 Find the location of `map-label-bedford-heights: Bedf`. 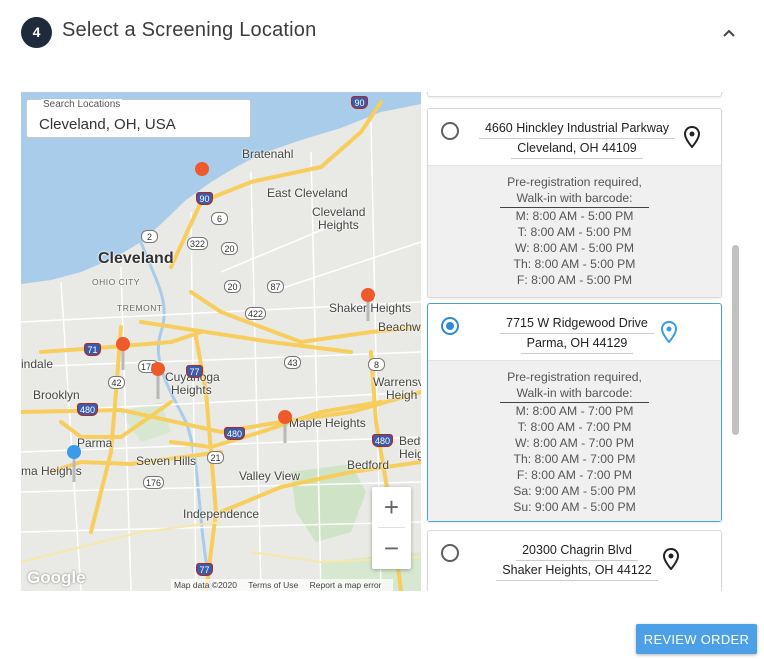

map-label-bedford-heights: Bedf is located at coordinates (410, 441).